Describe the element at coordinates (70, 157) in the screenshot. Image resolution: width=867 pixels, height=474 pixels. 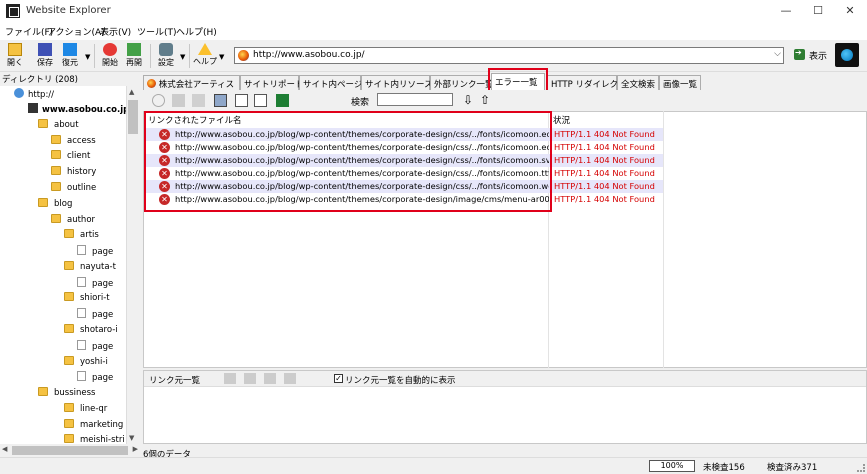
I see `tree-item-client: client` at that location.